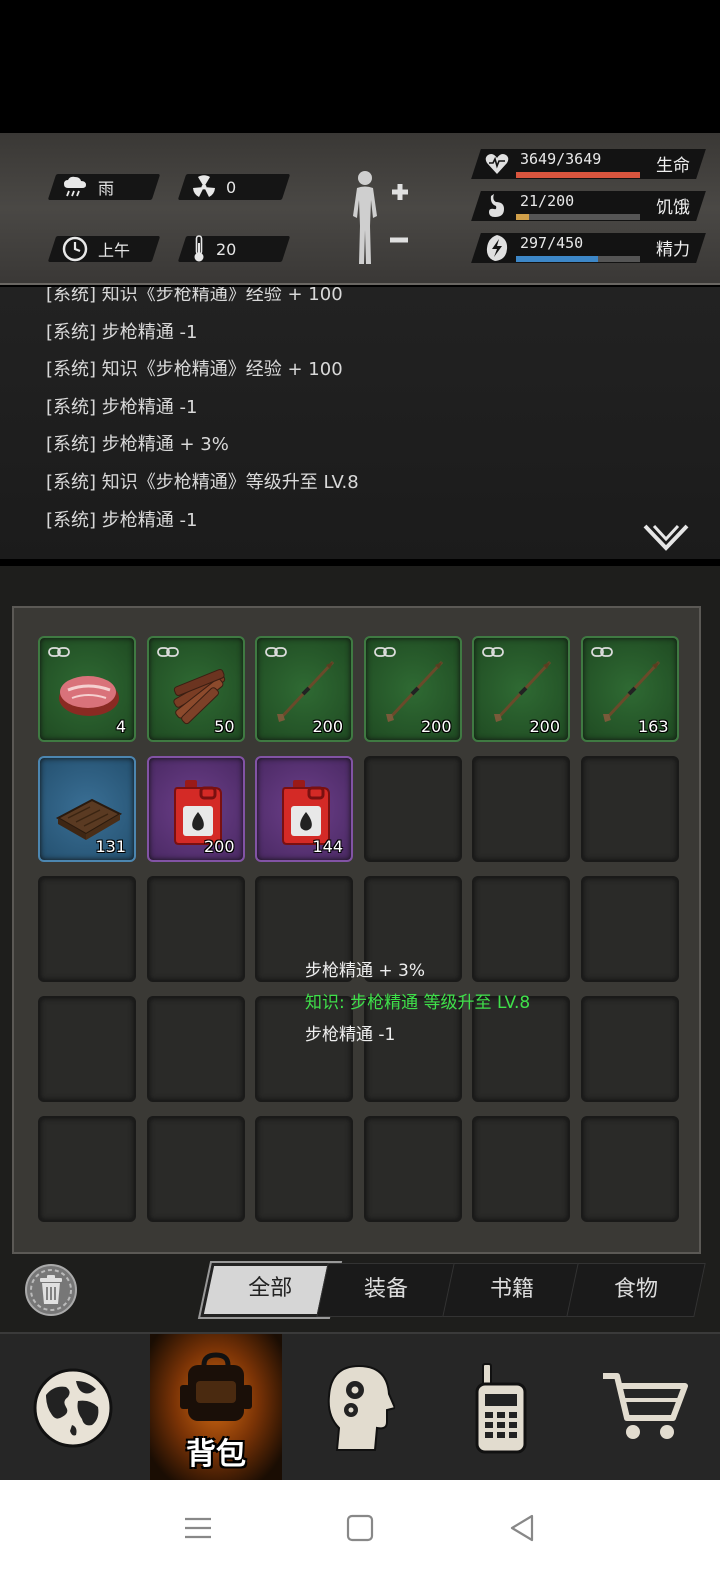 This screenshot has height=1584, width=720. Describe the element at coordinates (198, 696) in the screenshot. I see `wood-sticks-icon` at that location.